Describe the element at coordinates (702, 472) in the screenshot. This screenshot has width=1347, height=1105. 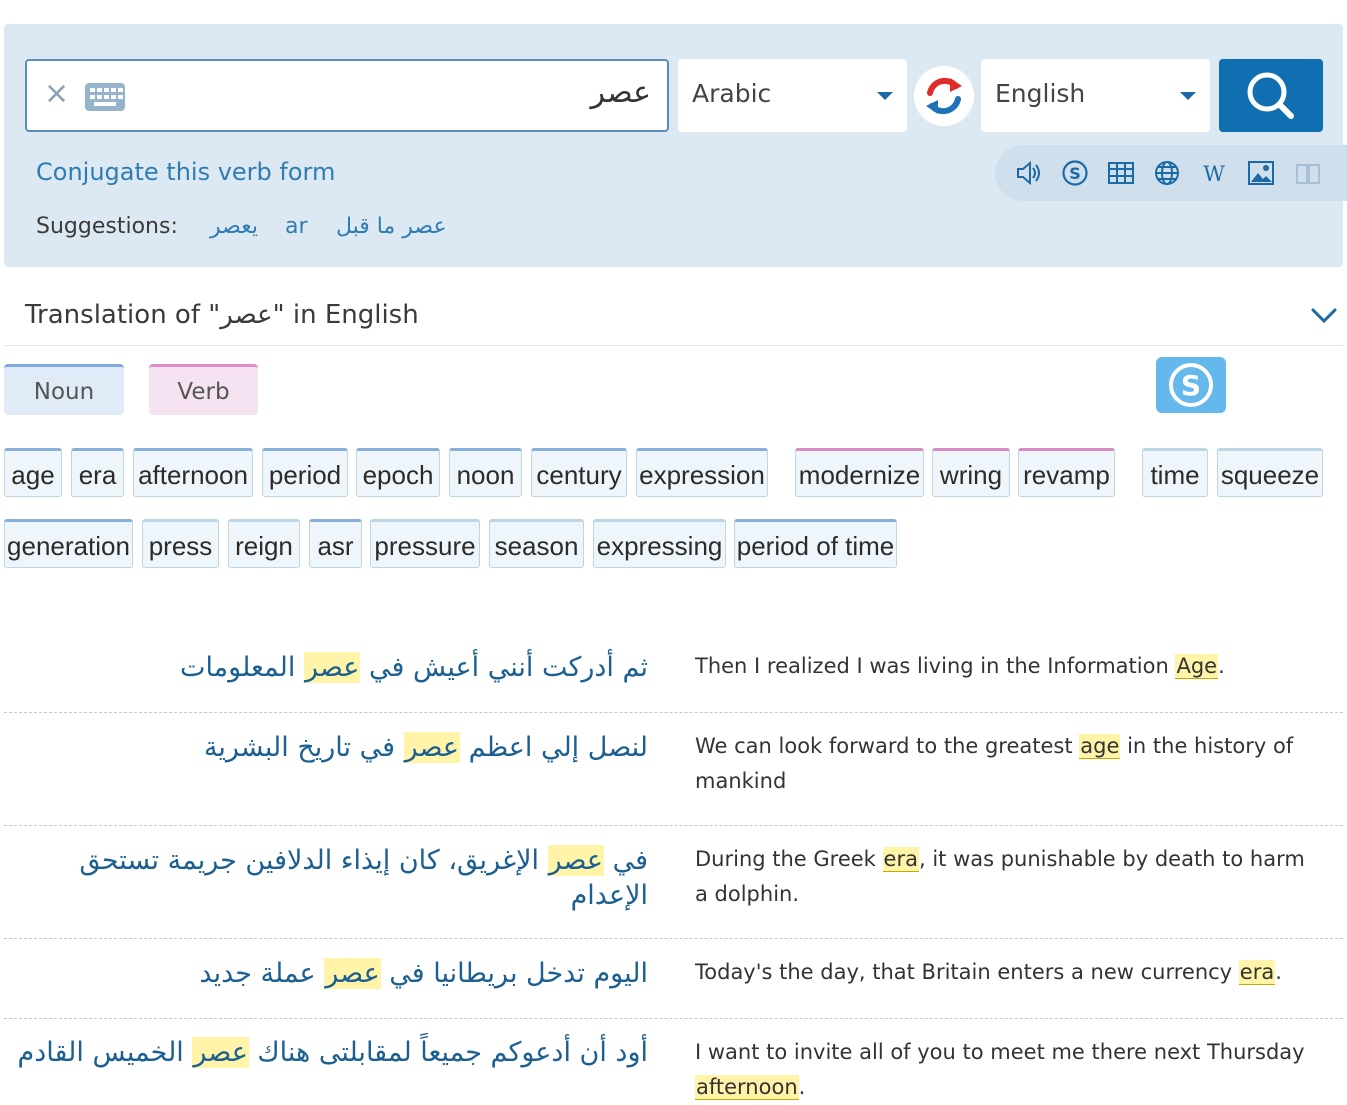
I see `translation-chip: expression` at that location.